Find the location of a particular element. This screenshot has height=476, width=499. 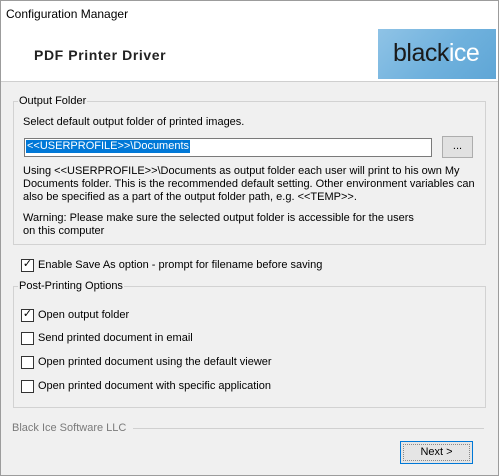

logo-word-black: black is located at coordinates (421, 53).